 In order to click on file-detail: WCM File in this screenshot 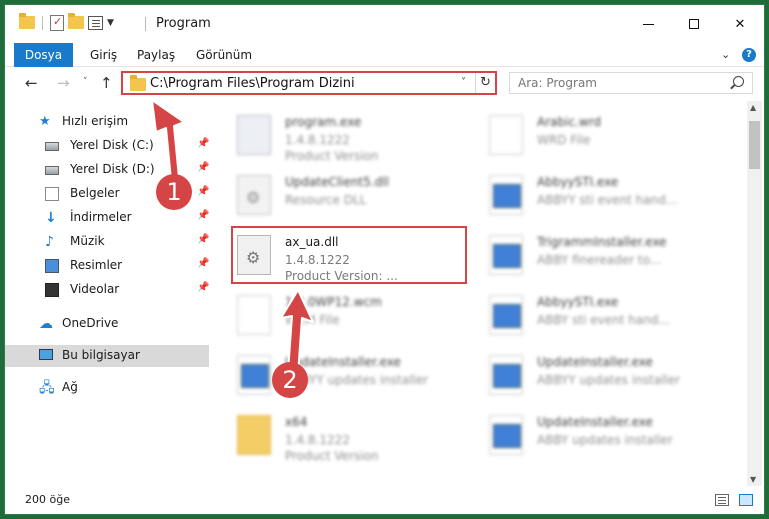, I will do `click(312, 320)`.